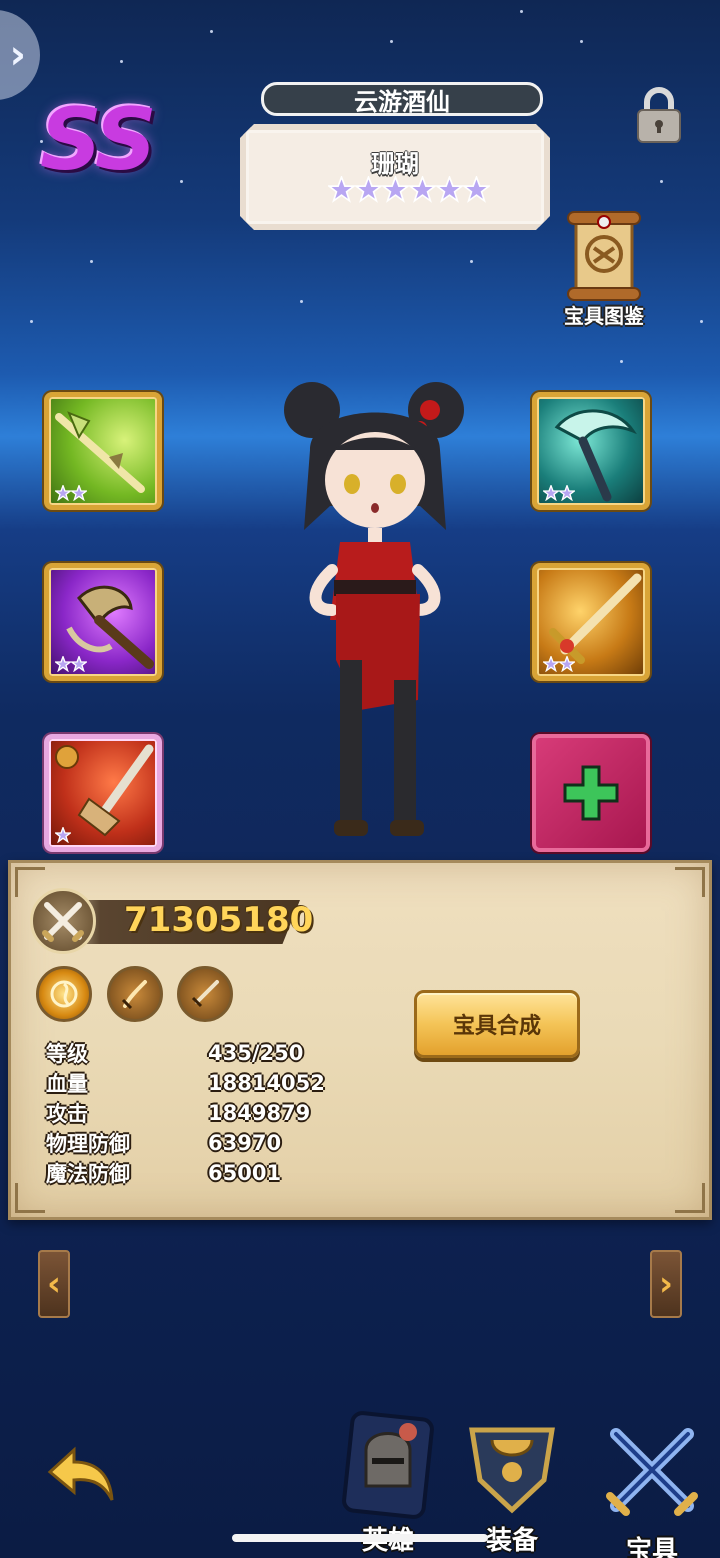 The width and height of the screenshot is (720, 1558). Describe the element at coordinates (88, 1144) in the screenshot. I see `stat-label: 物理防御` at that location.